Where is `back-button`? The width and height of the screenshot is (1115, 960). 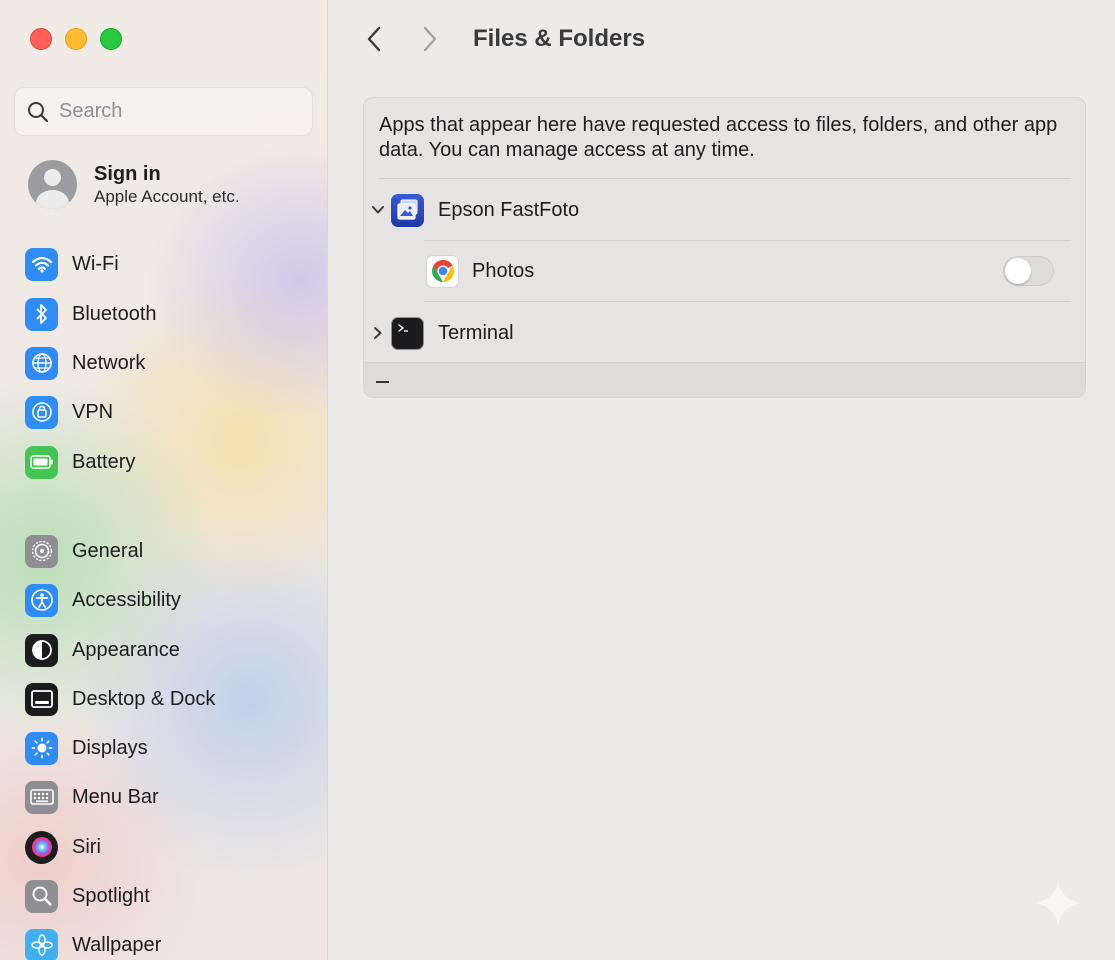
back-button is located at coordinates (374, 39).